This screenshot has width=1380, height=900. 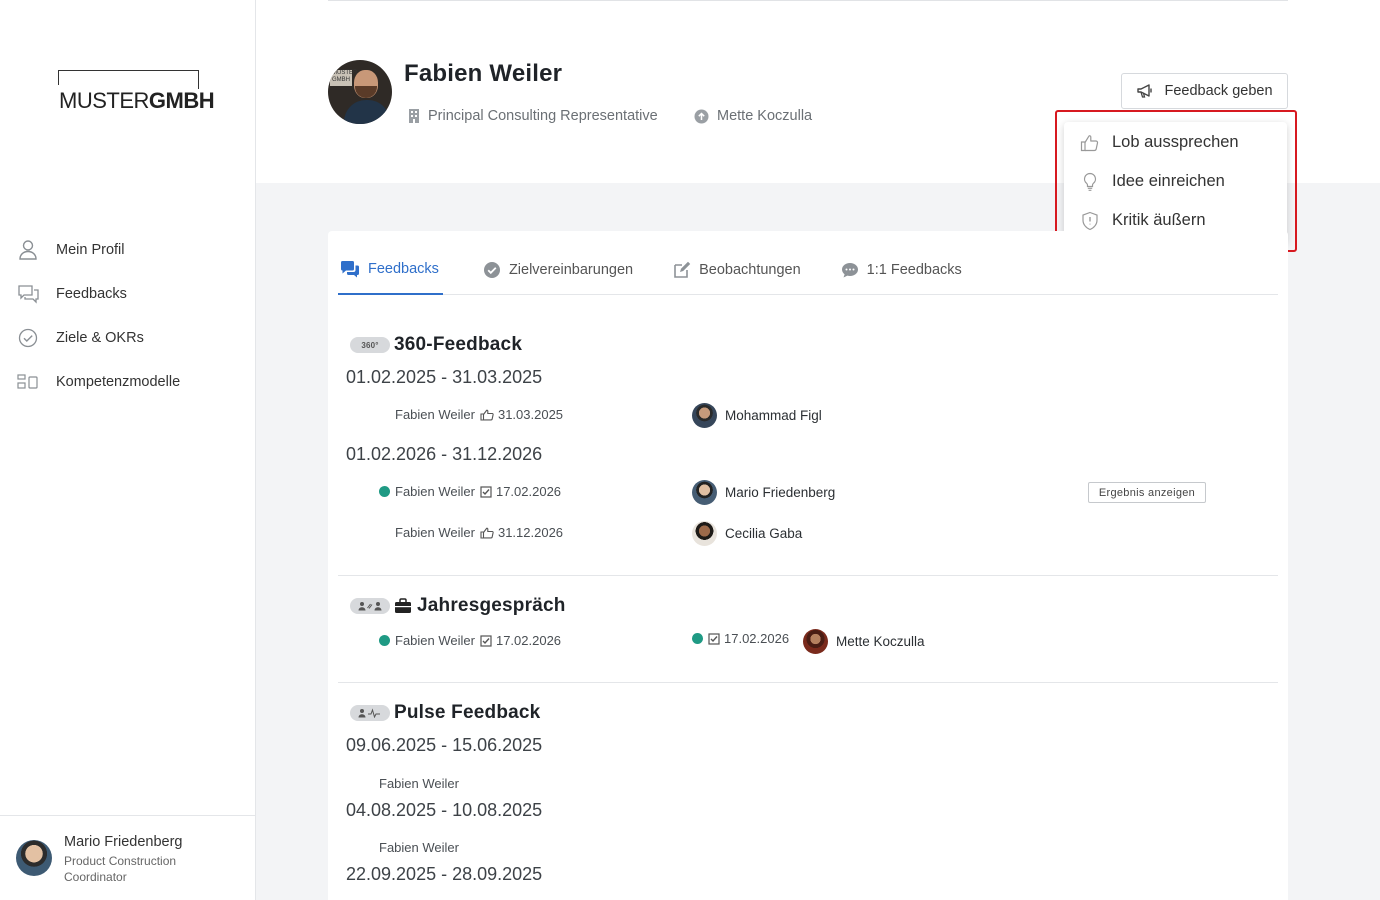 What do you see at coordinates (100, 338) in the screenshot?
I see `sidebar-item-label: Ziele & OKRs` at bounding box center [100, 338].